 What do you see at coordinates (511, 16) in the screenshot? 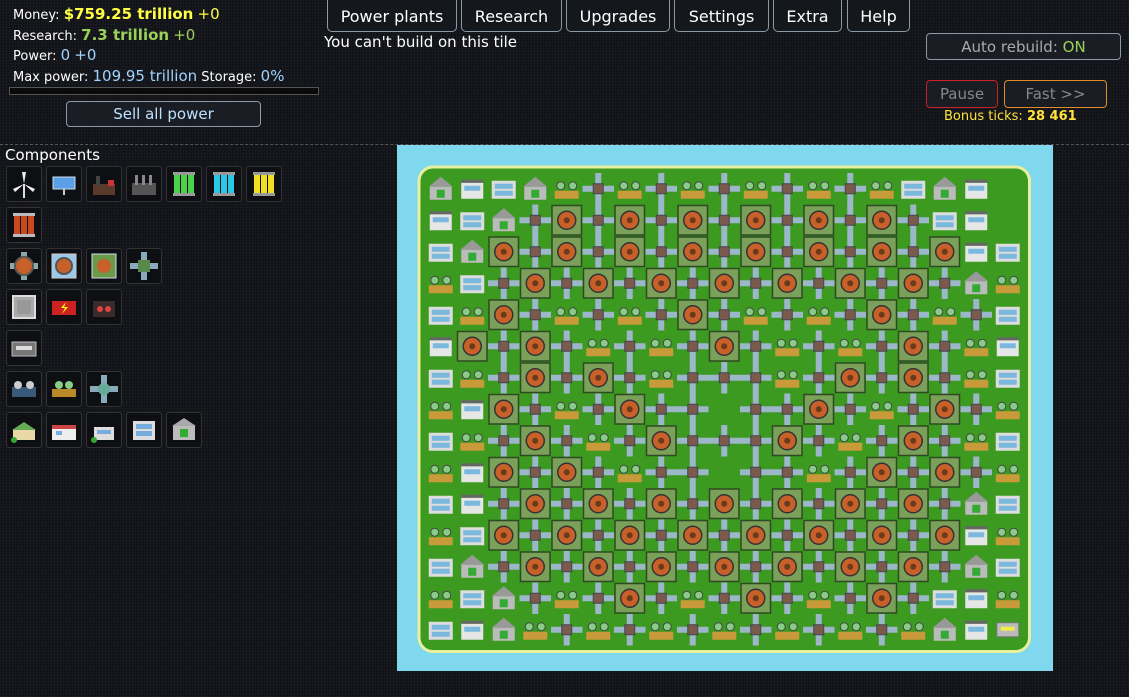
I see `tab-research: Research` at bounding box center [511, 16].